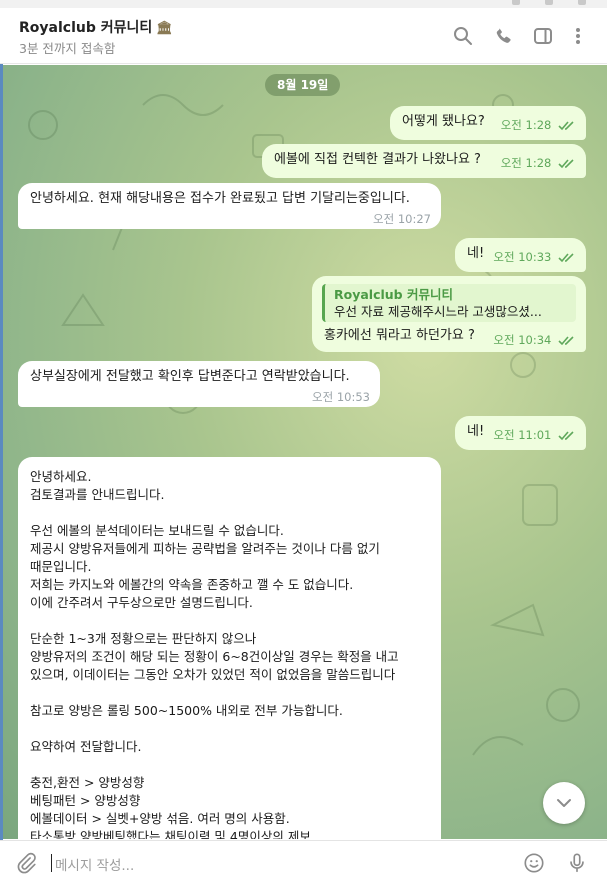  What do you see at coordinates (303, 4) in the screenshot?
I see `window-top-strip` at bounding box center [303, 4].